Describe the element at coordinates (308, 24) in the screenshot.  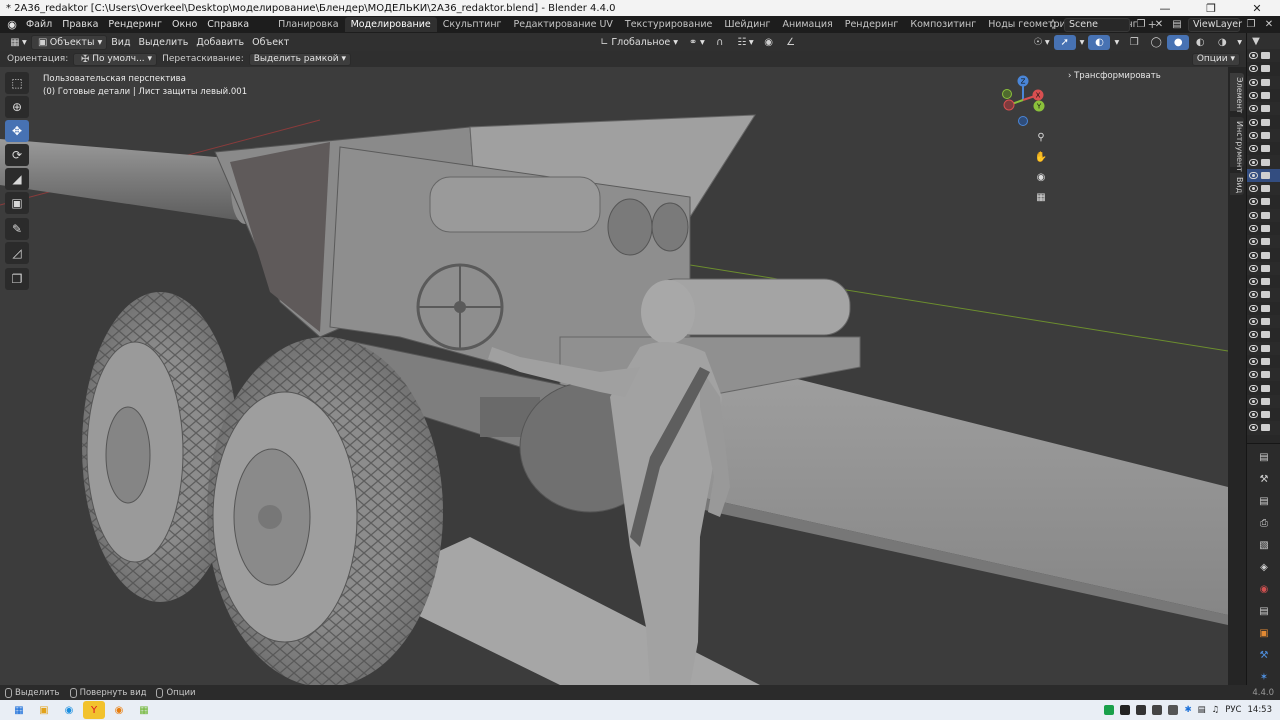
I see `tab-layout: Планировка` at that location.